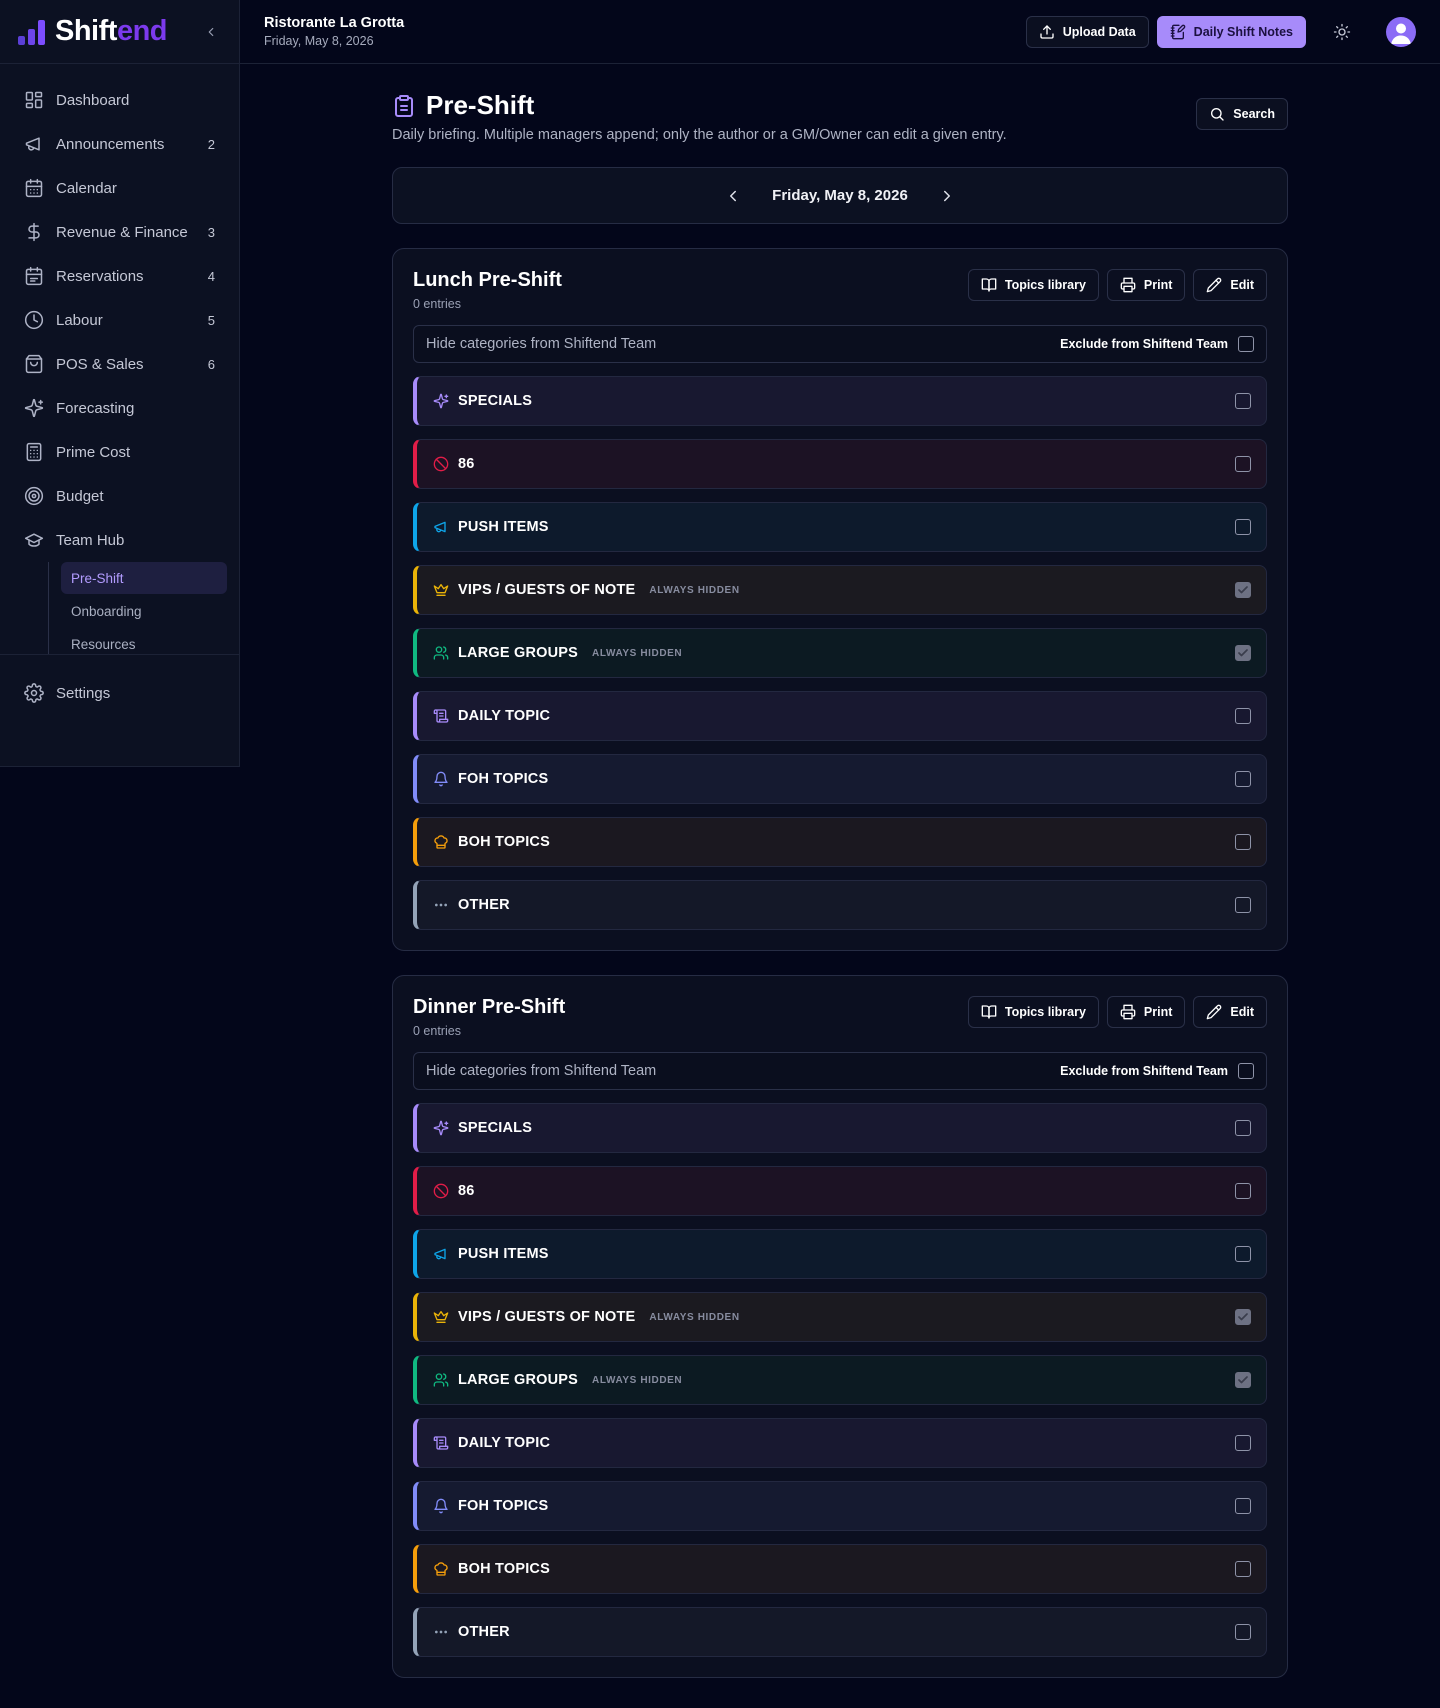 This screenshot has width=1440, height=1708. I want to click on daily-shift-notes-label: Daily Shift Notes, so click(1243, 31).